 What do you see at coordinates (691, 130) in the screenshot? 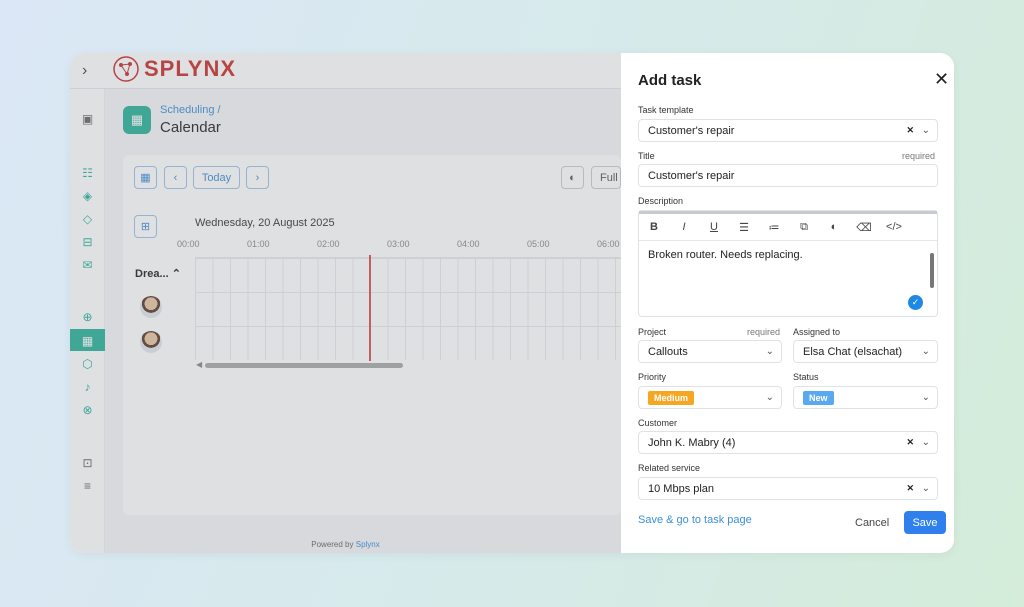
I see `task-template-value: Customer's repair` at bounding box center [691, 130].